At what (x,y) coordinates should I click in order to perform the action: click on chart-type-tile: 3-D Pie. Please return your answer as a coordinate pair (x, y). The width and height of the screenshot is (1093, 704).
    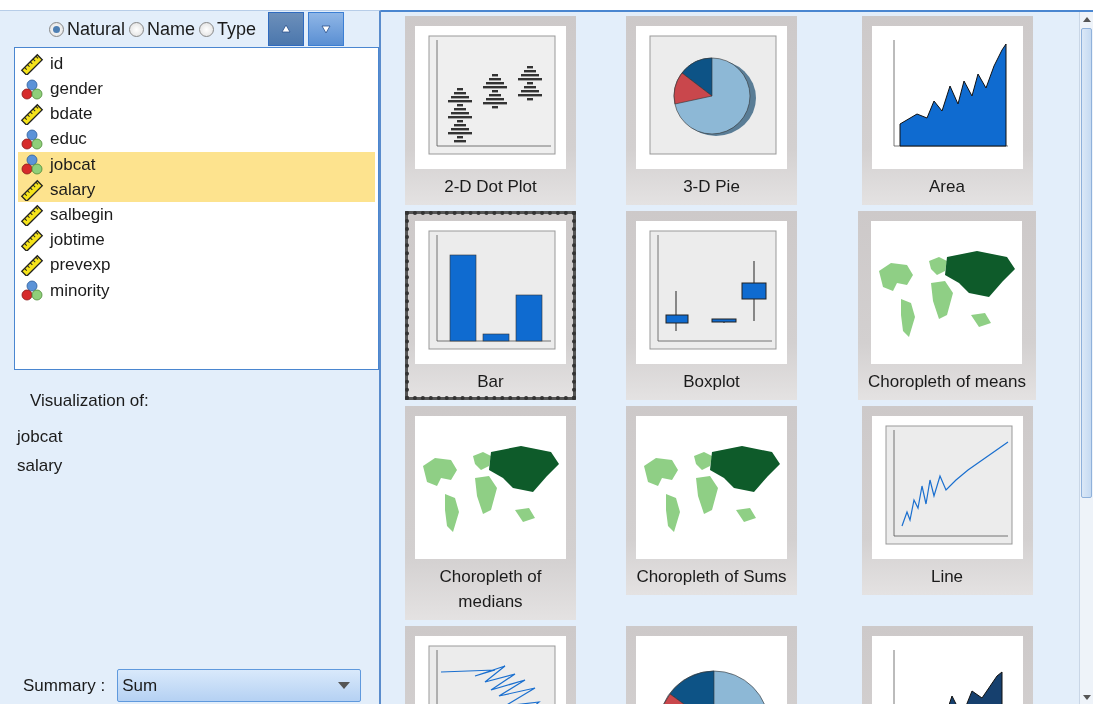
    Looking at the image, I should click on (711, 110).